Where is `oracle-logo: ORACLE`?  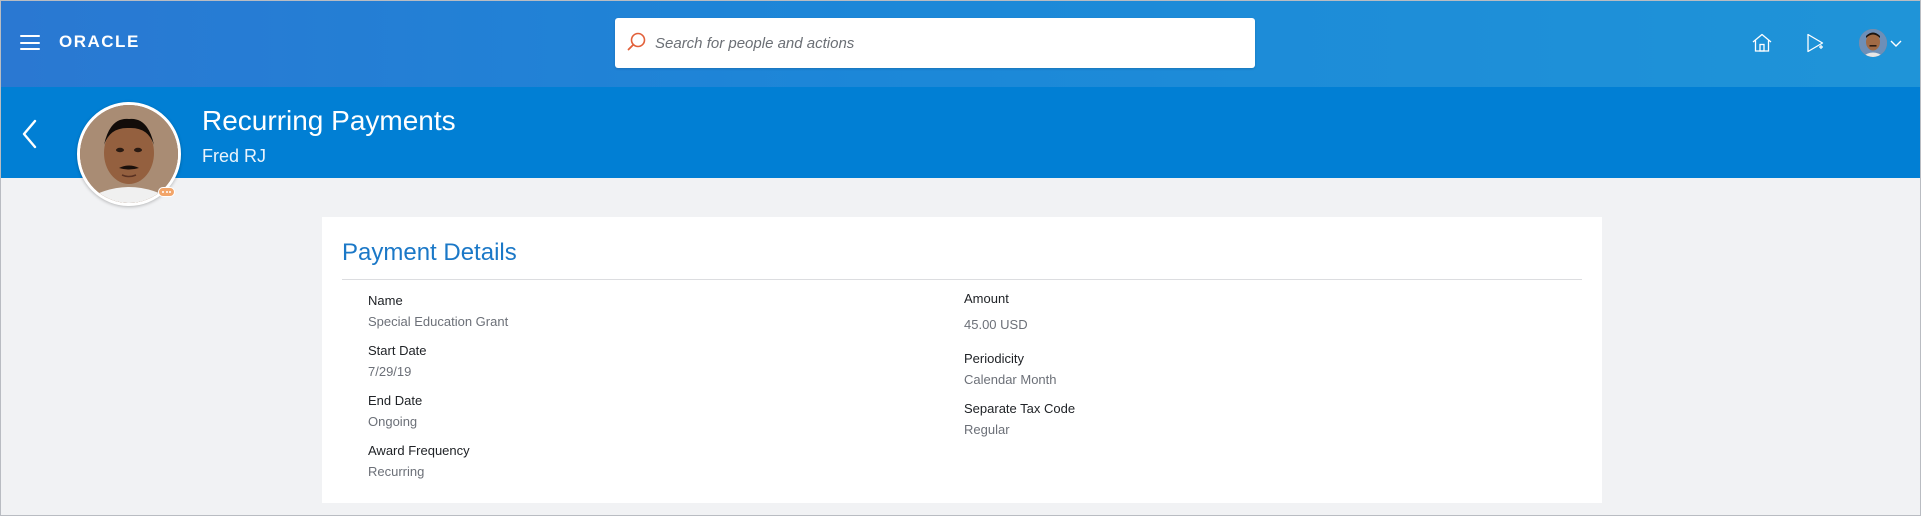 oracle-logo: ORACLE is located at coordinates (99, 41).